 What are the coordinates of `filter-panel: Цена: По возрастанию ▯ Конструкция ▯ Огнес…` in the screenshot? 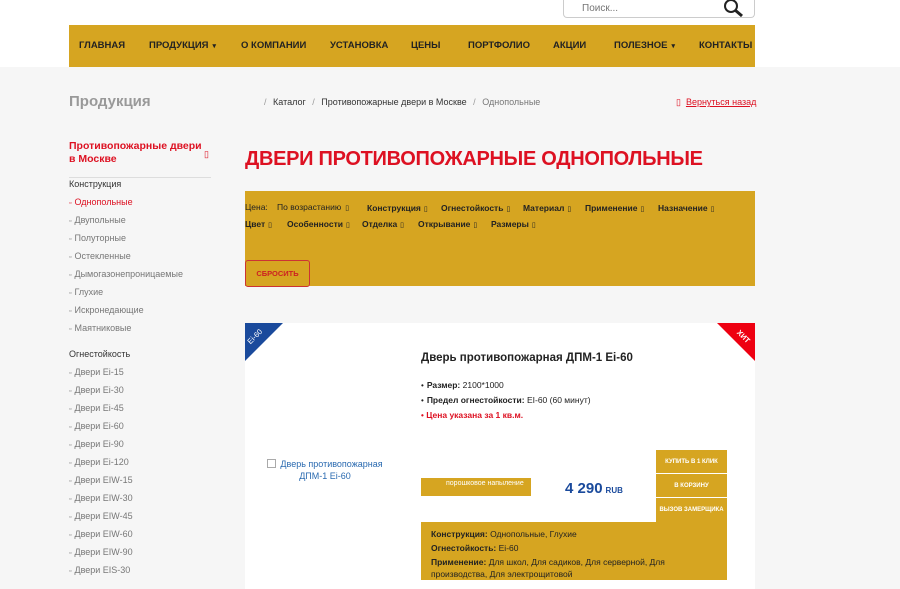 It's located at (500, 239).